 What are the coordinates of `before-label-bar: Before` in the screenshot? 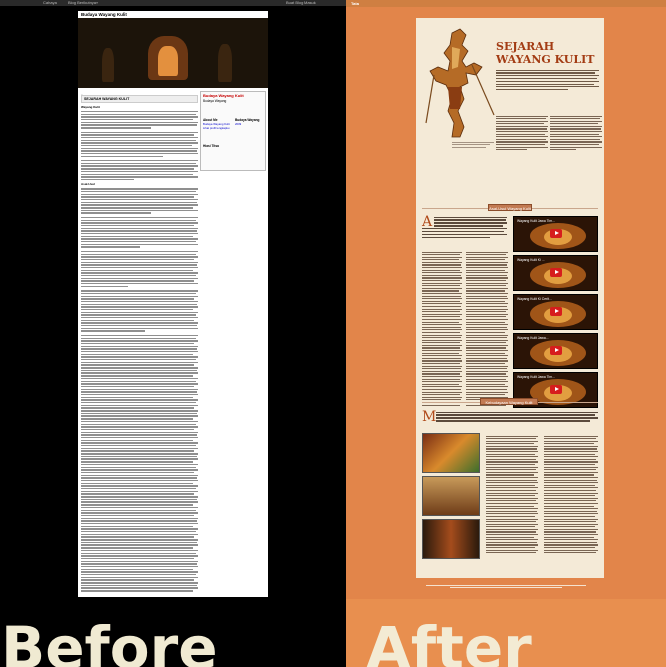 It's located at (173, 633).